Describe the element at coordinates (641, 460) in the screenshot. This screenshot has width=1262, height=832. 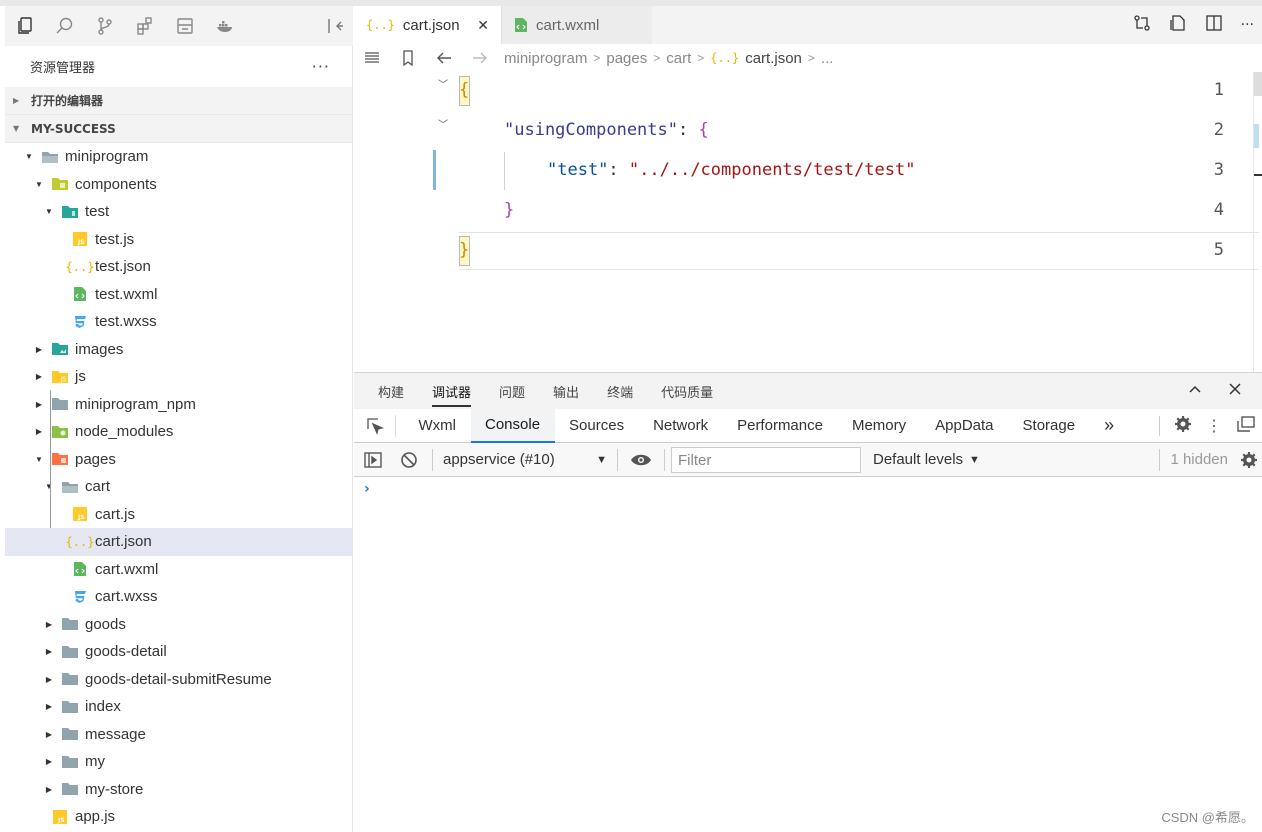
I see `eye-icon` at that location.